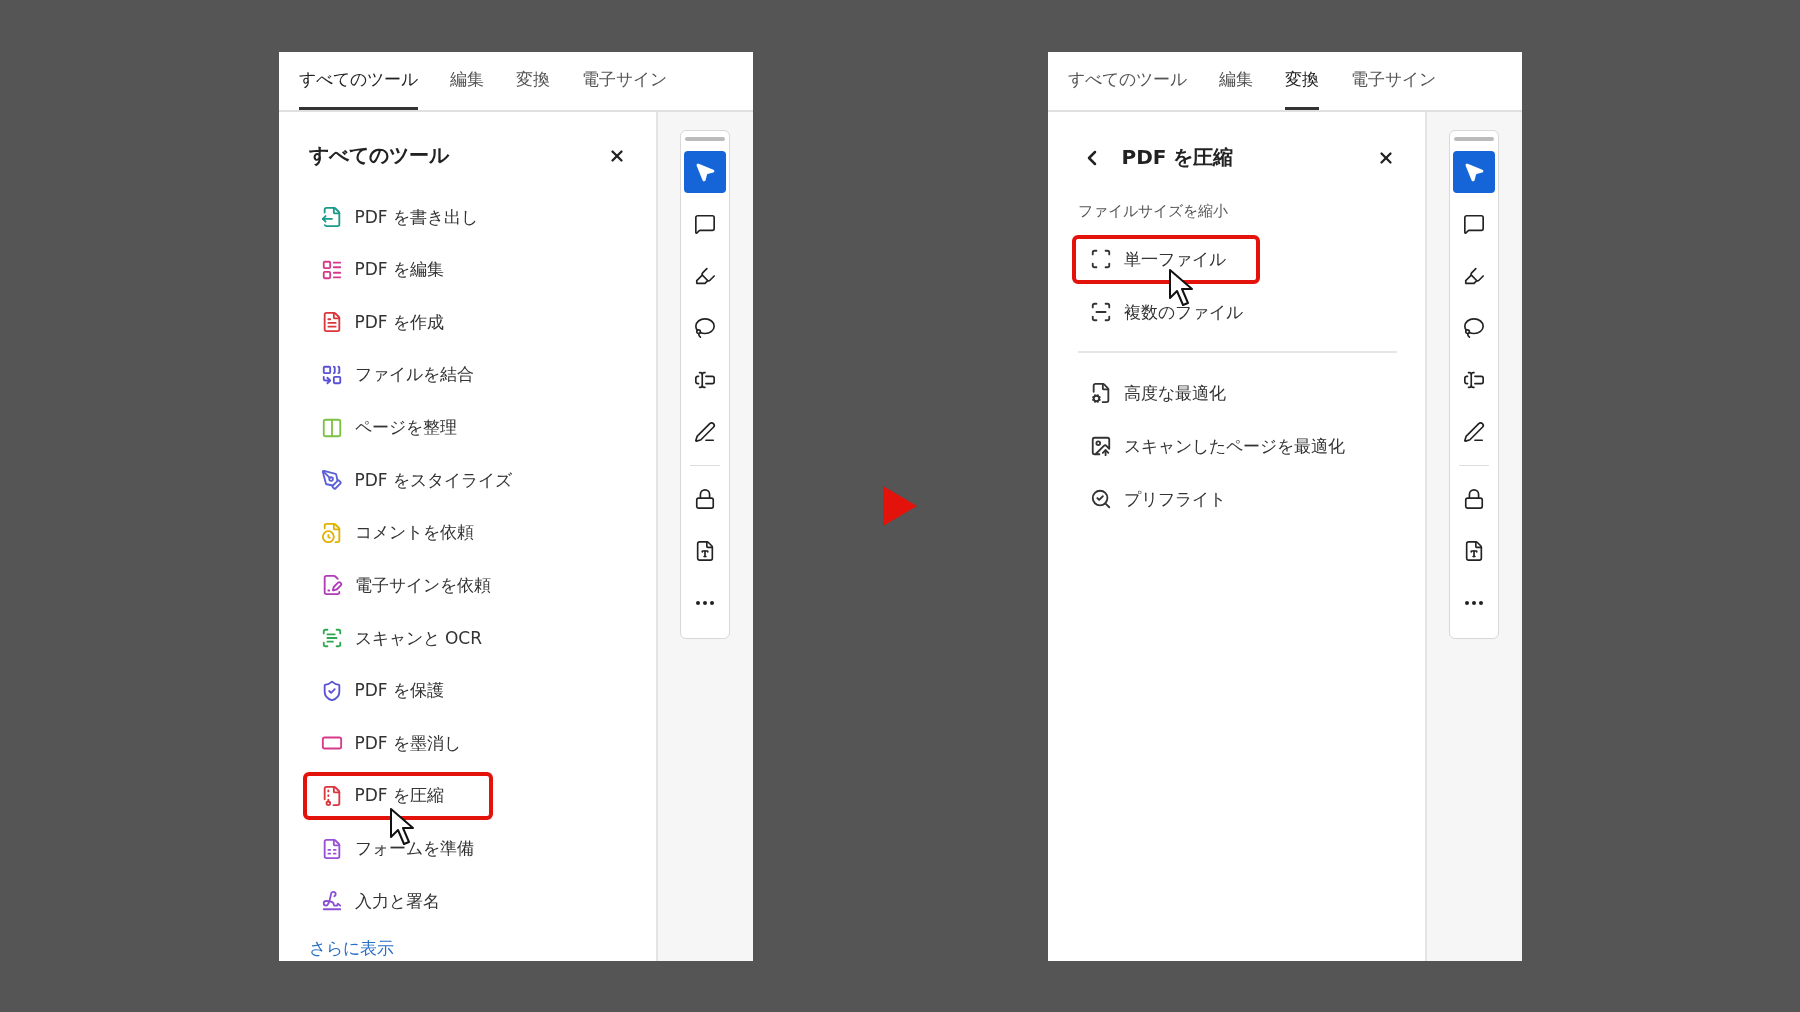  What do you see at coordinates (398, 638) in the screenshot?
I see `tool-item: スキャンと OCR` at bounding box center [398, 638].